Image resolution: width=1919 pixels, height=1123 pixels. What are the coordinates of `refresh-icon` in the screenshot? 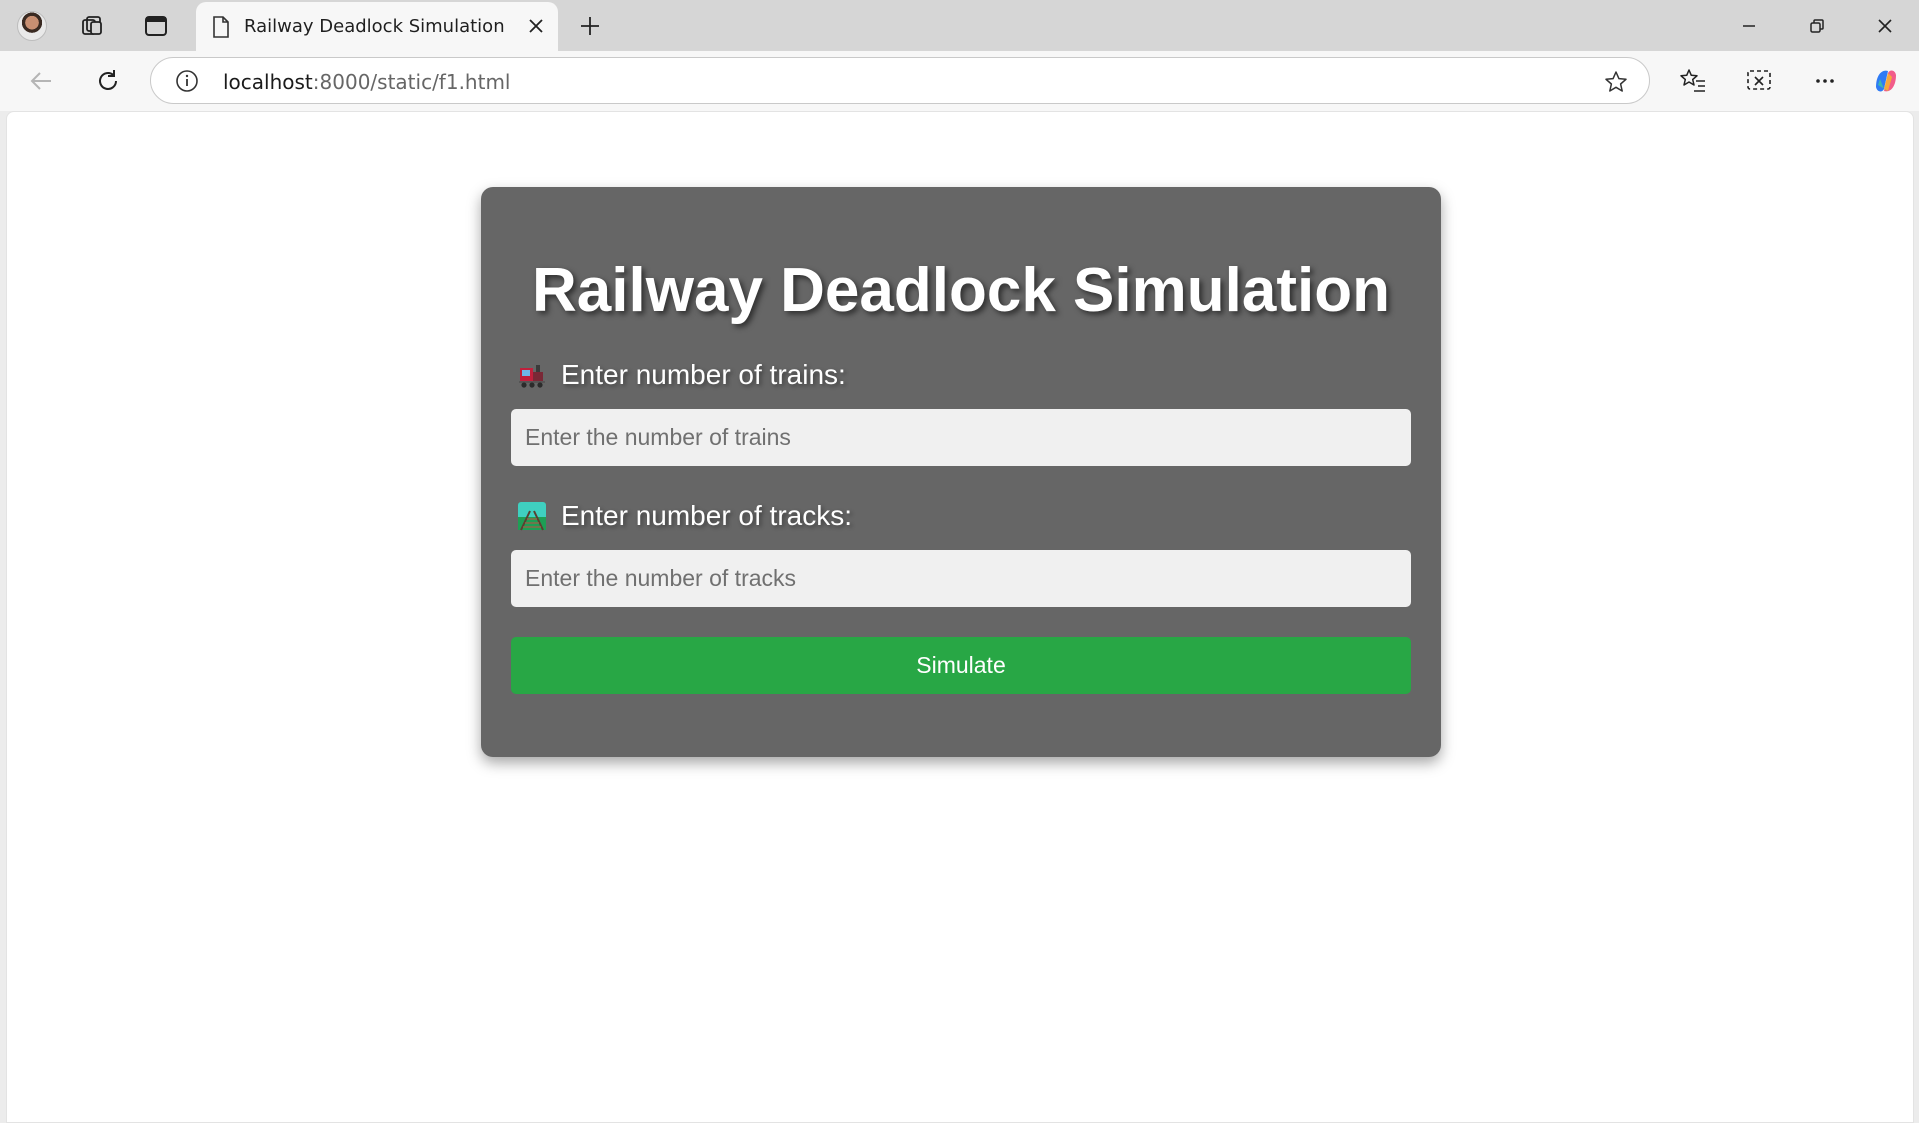 It's located at (108, 80).